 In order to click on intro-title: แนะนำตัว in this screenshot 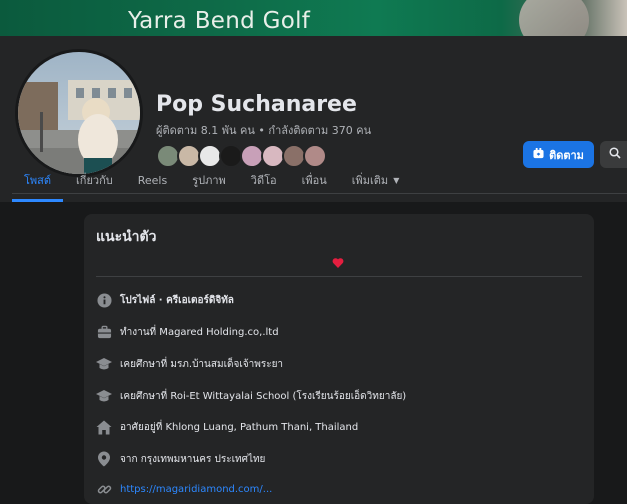, I will do `click(126, 237)`.